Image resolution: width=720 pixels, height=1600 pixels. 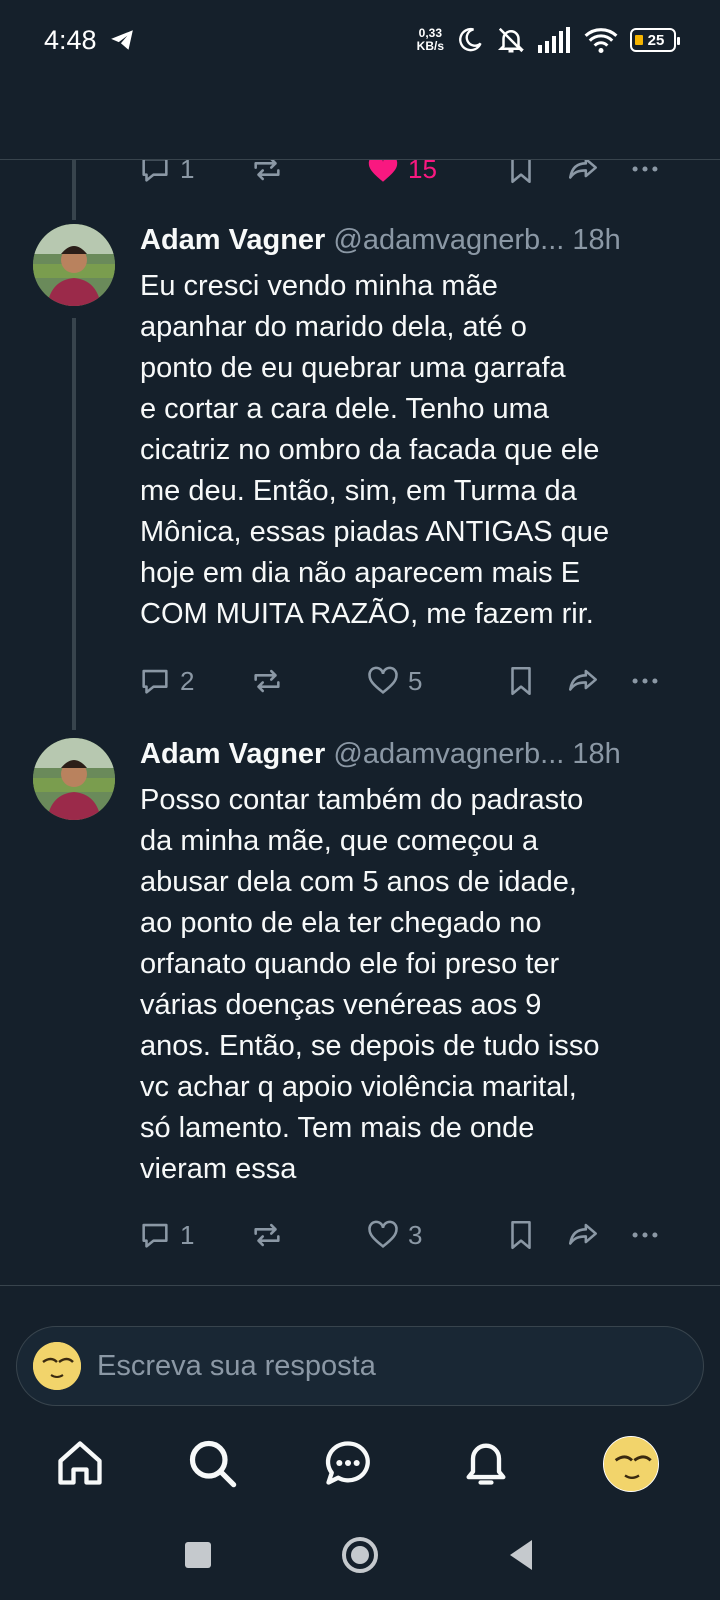 I want to click on like-button: 3, so click(x=394, y=1235).